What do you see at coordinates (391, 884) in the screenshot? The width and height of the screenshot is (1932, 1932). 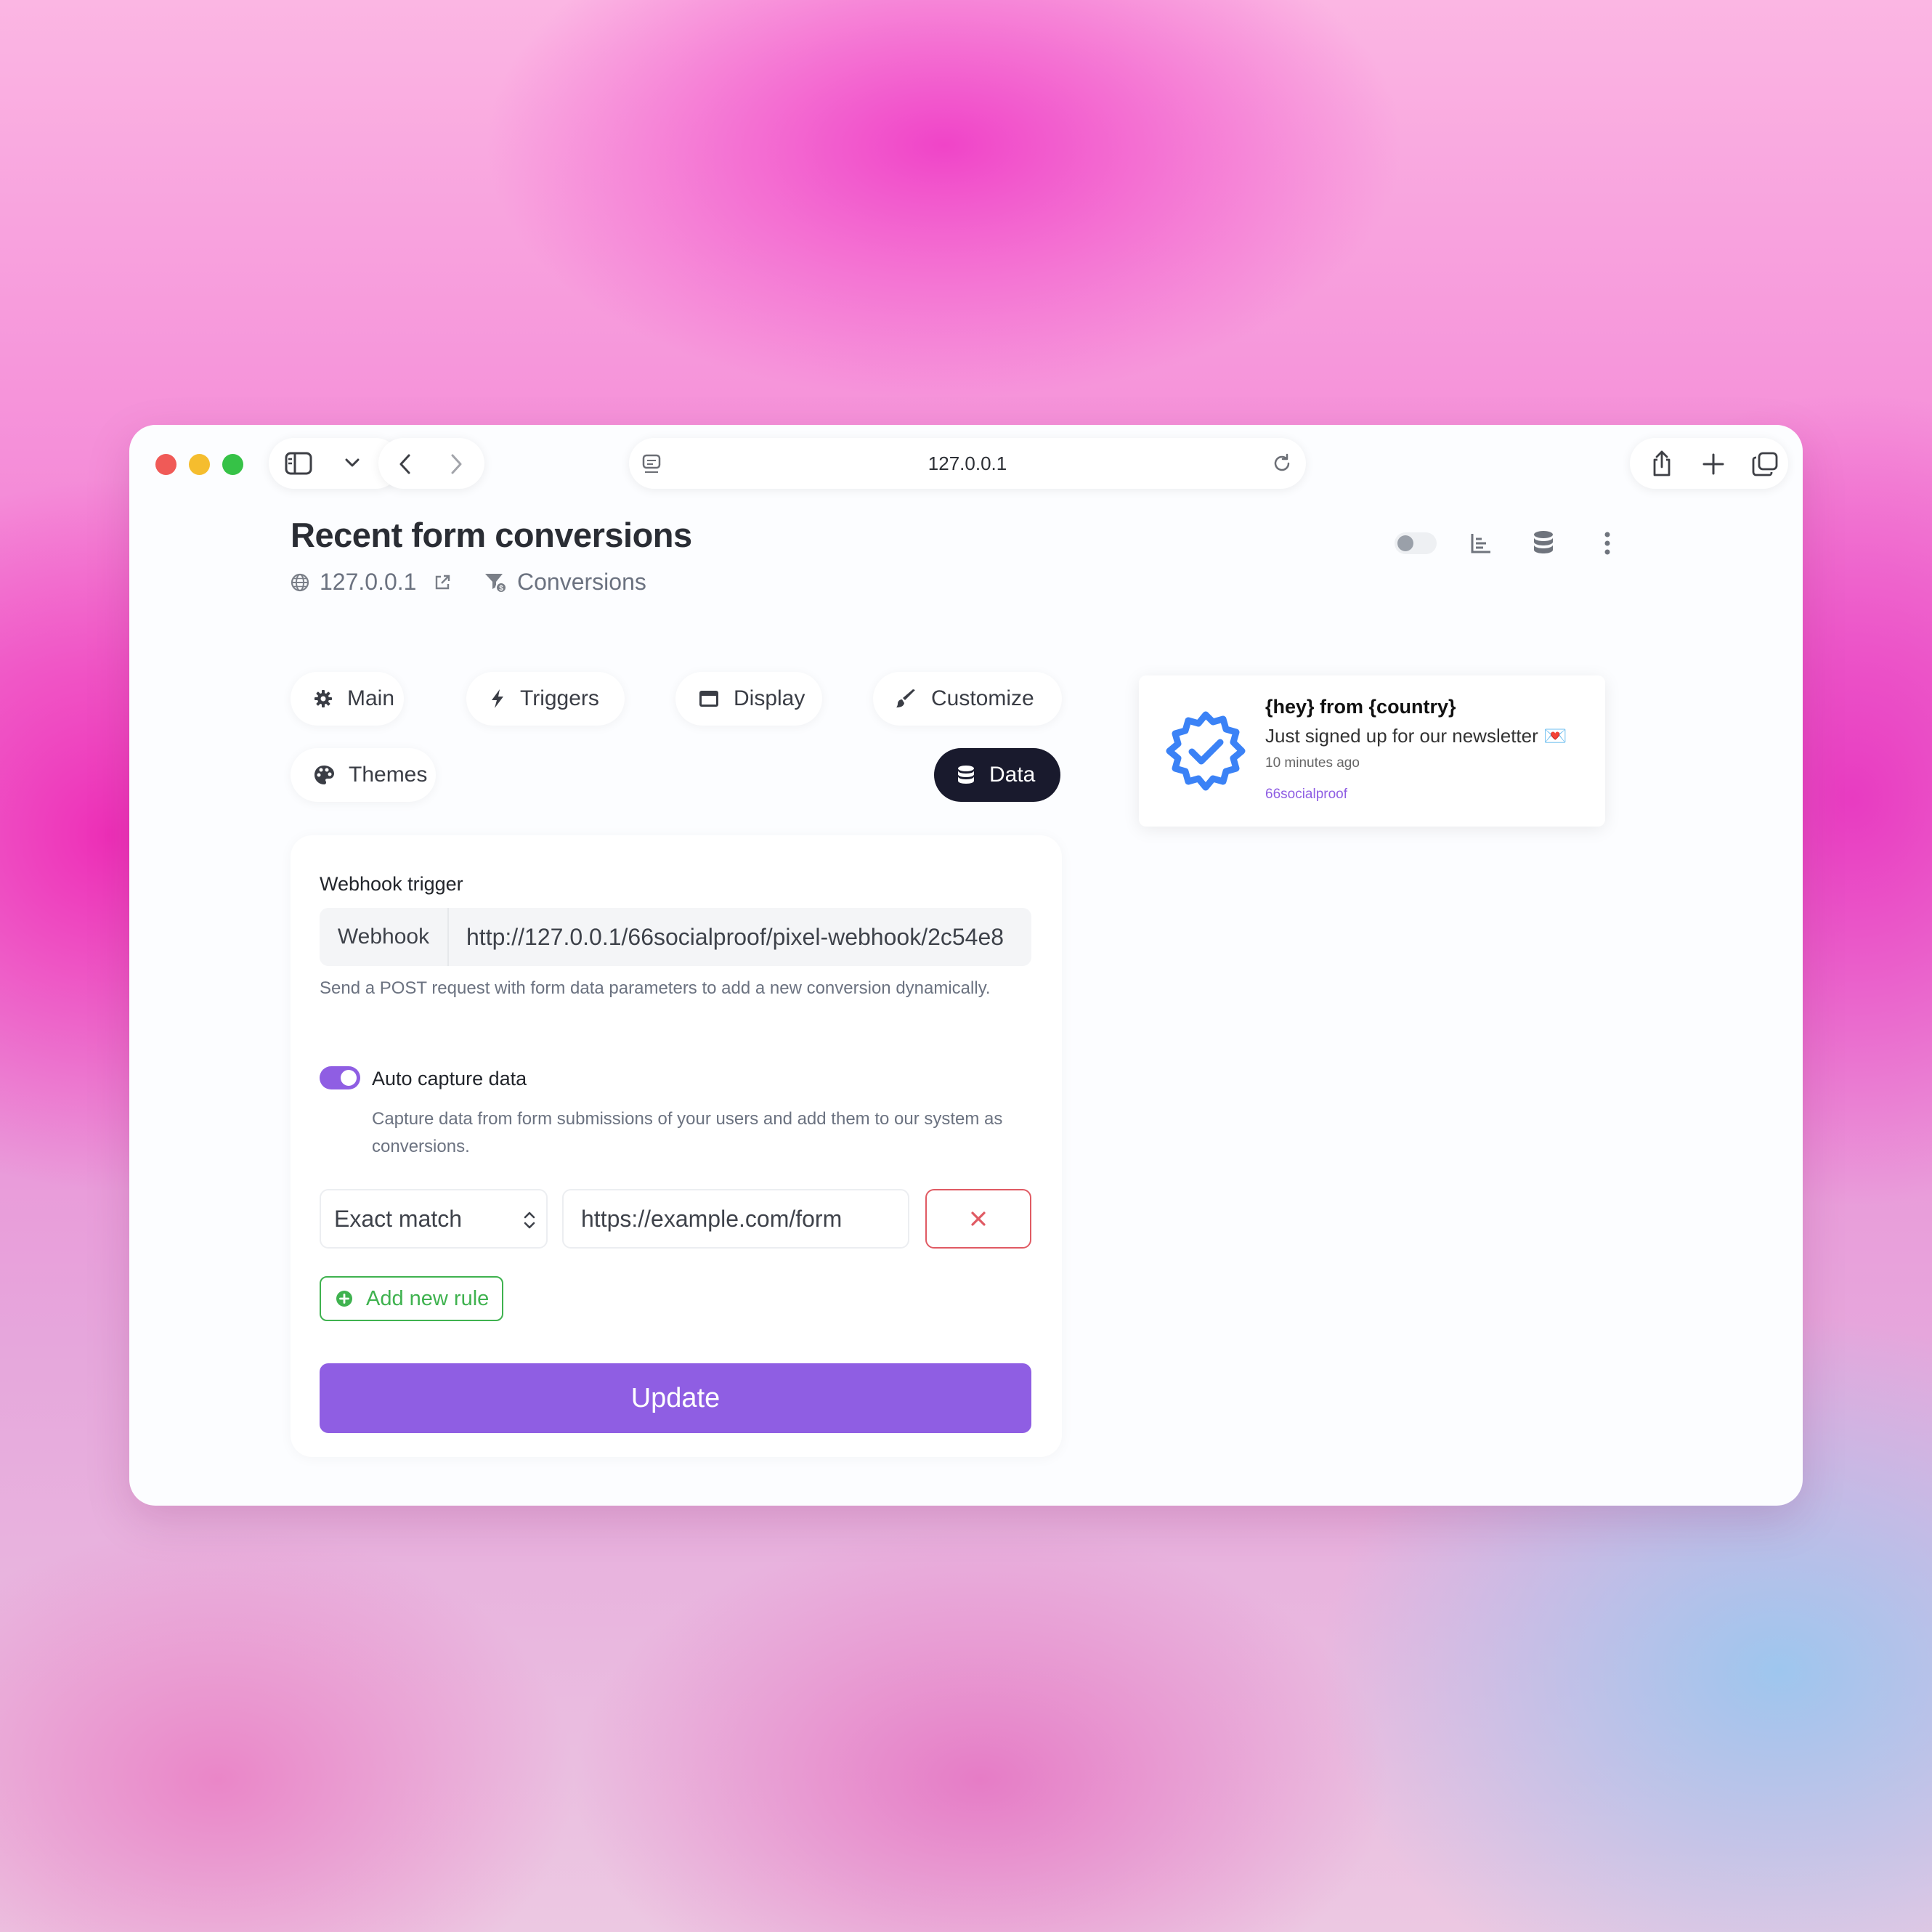 I see `webhook-trigger-label: Webhook trigger` at bounding box center [391, 884].